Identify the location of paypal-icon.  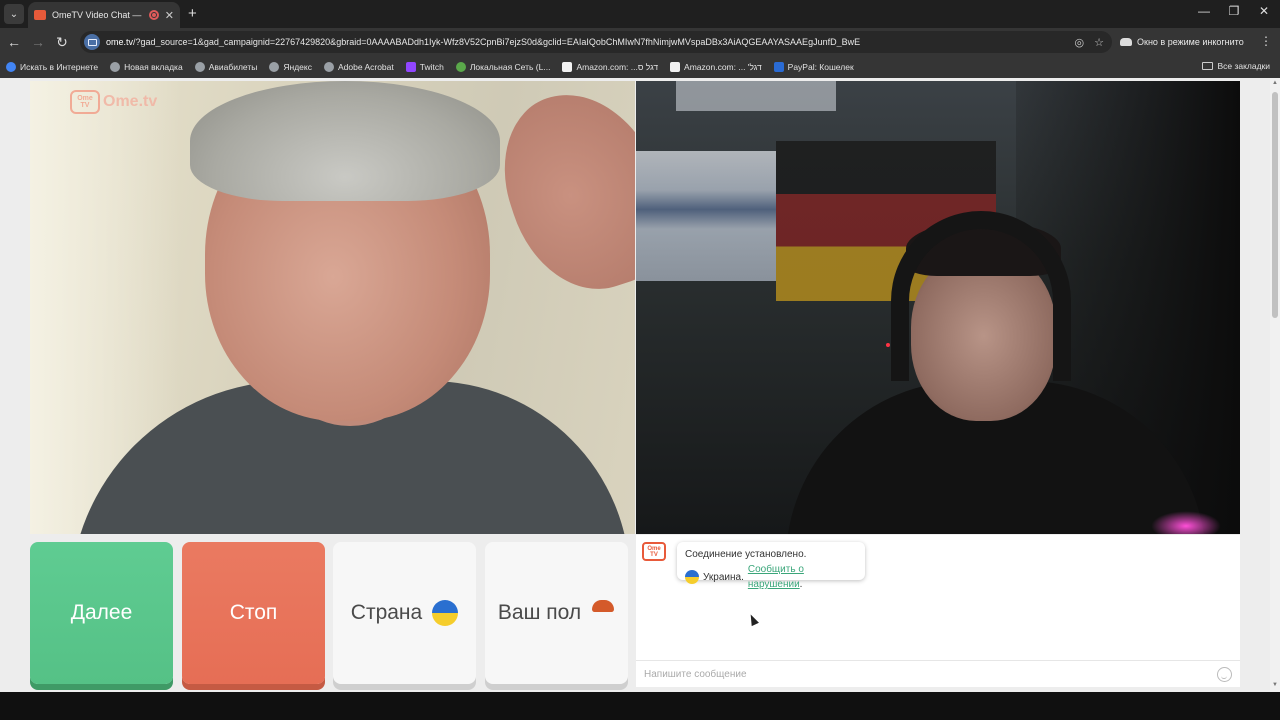
(778, 67).